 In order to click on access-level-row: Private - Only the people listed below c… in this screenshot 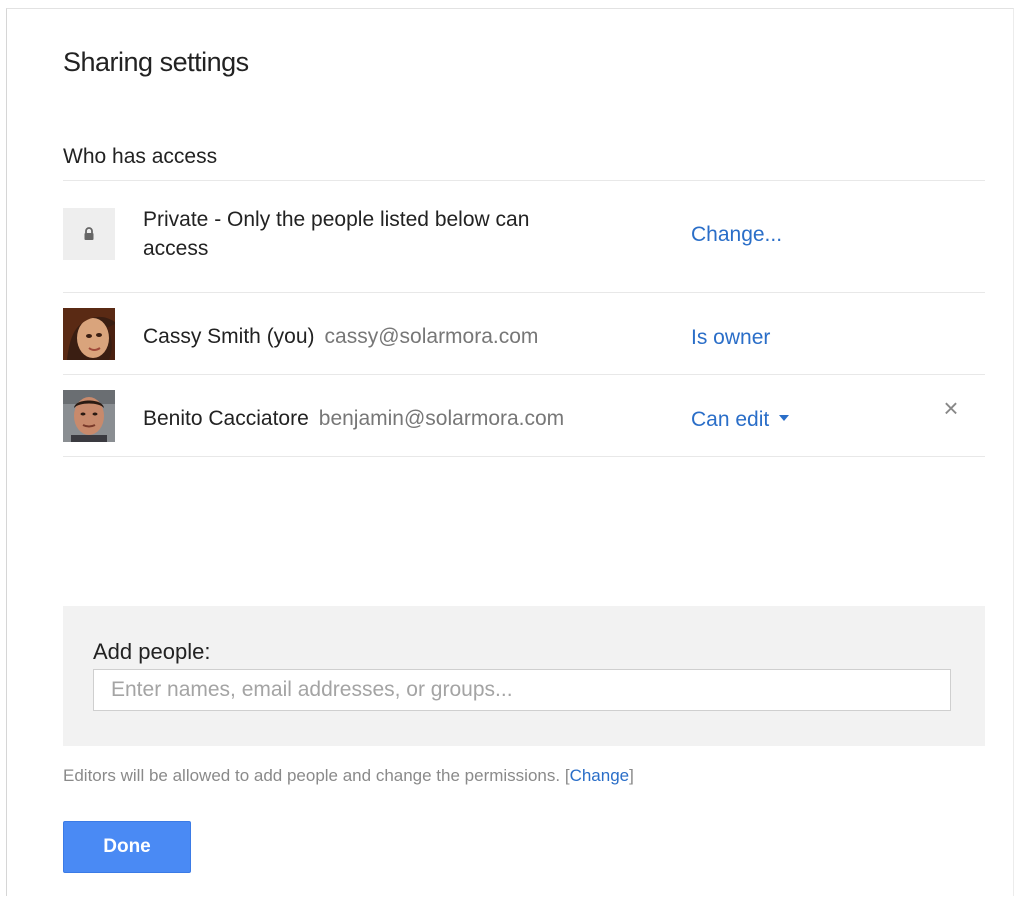, I will do `click(524, 222)`.